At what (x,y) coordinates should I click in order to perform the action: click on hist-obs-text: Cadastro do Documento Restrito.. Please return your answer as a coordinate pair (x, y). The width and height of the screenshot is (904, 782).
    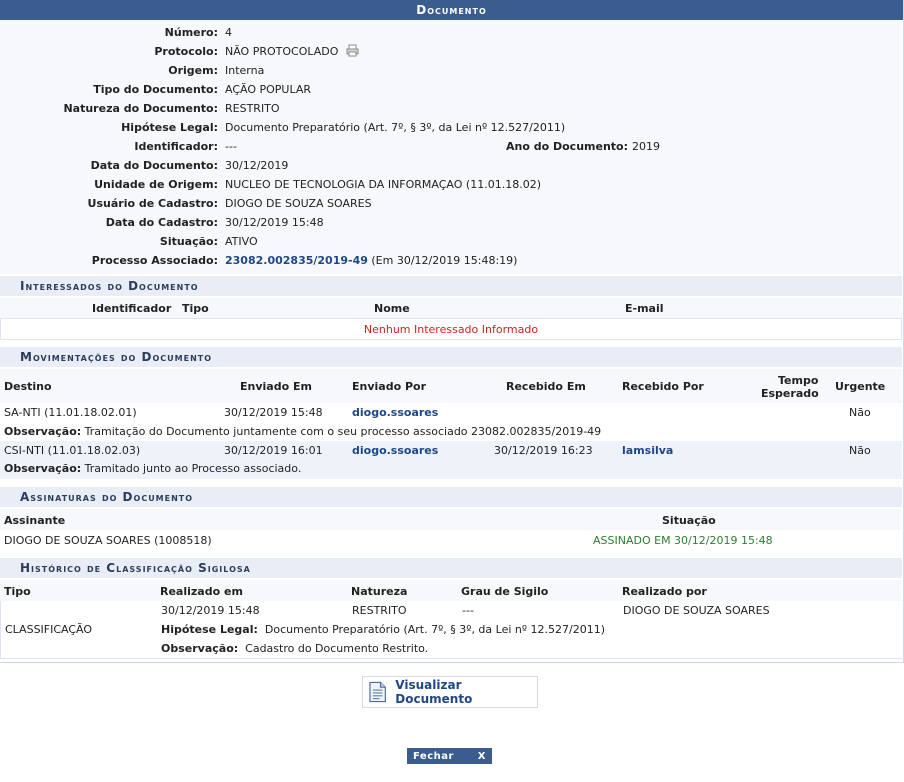
    Looking at the image, I should click on (337, 648).